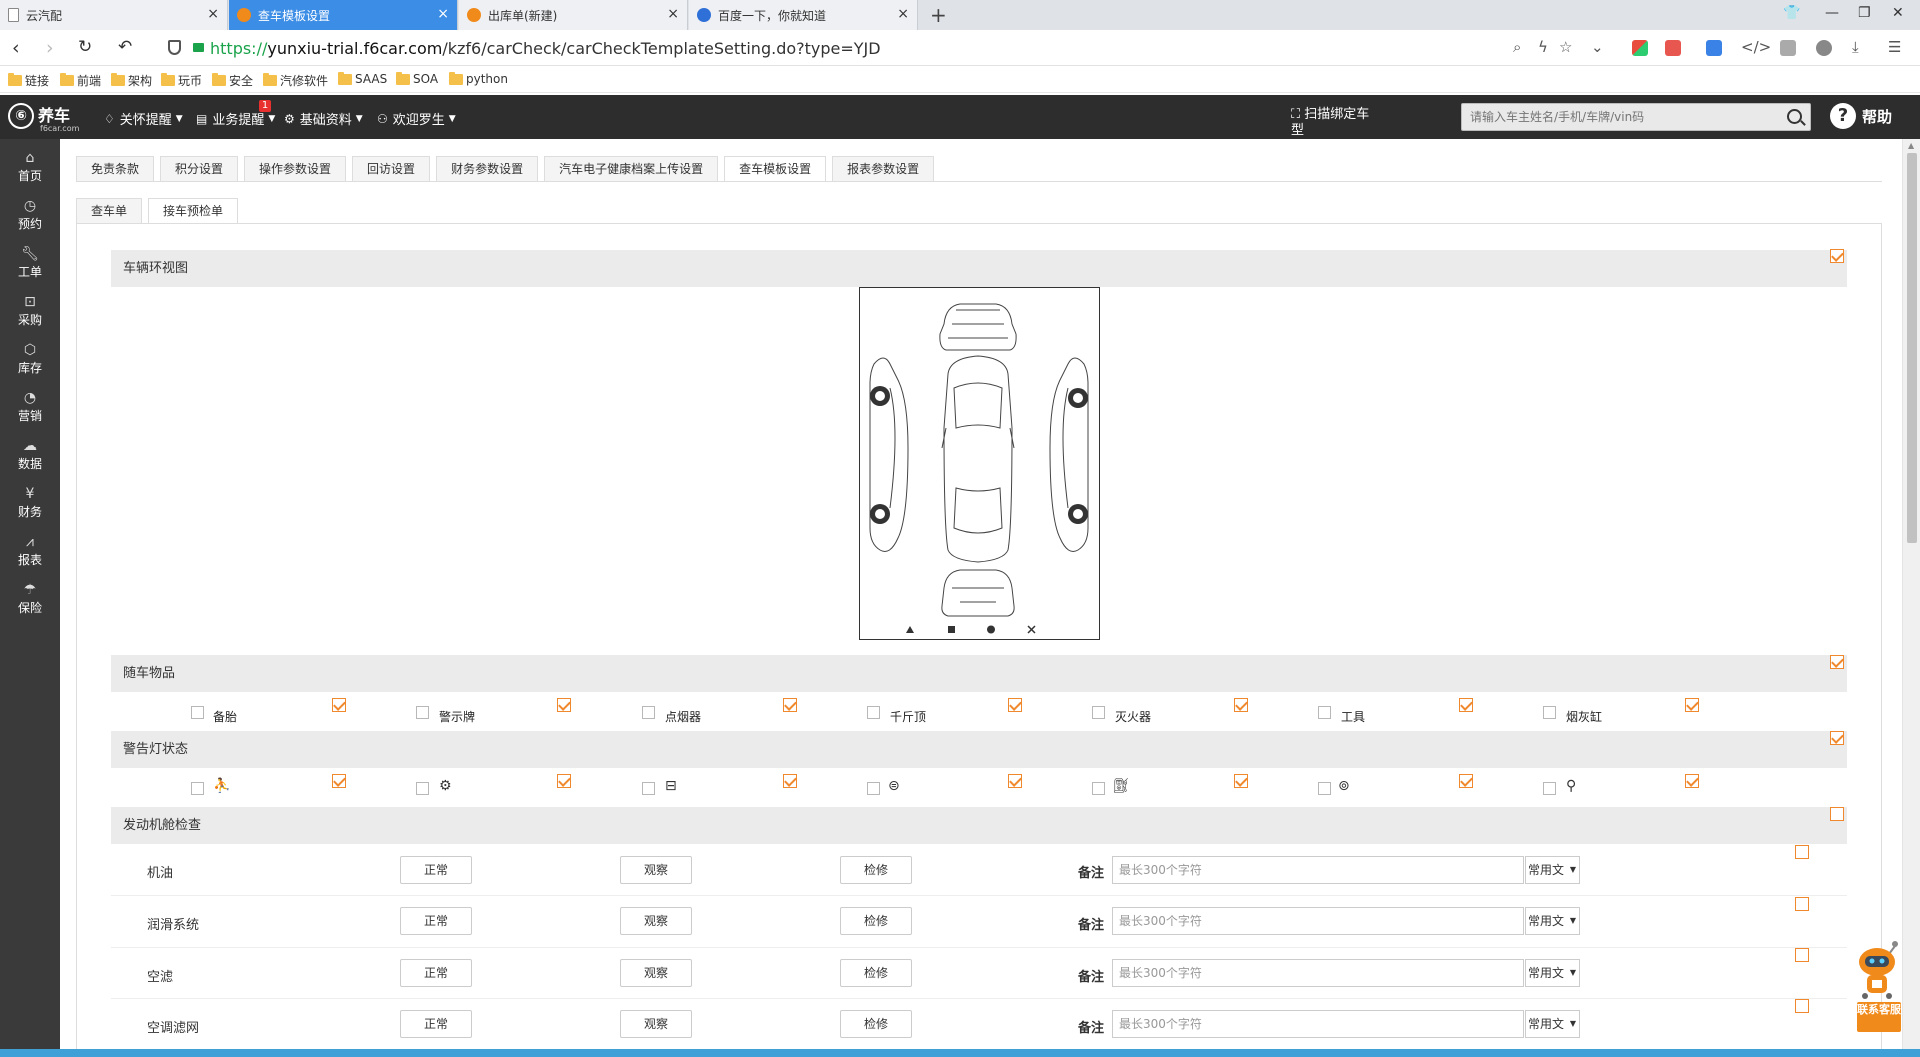  I want to click on menu-care-reminder: ♢ 关怀提醒 ▼, so click(143, 119).